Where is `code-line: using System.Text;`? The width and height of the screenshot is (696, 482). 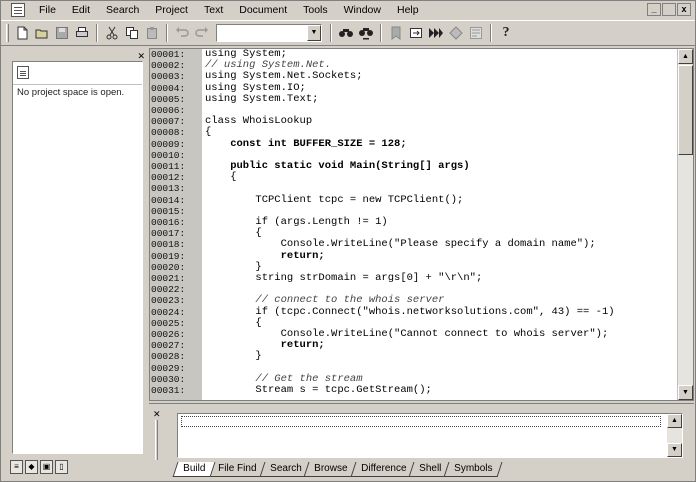
code-line: using System.Text; is located at coordinates (441, 99).